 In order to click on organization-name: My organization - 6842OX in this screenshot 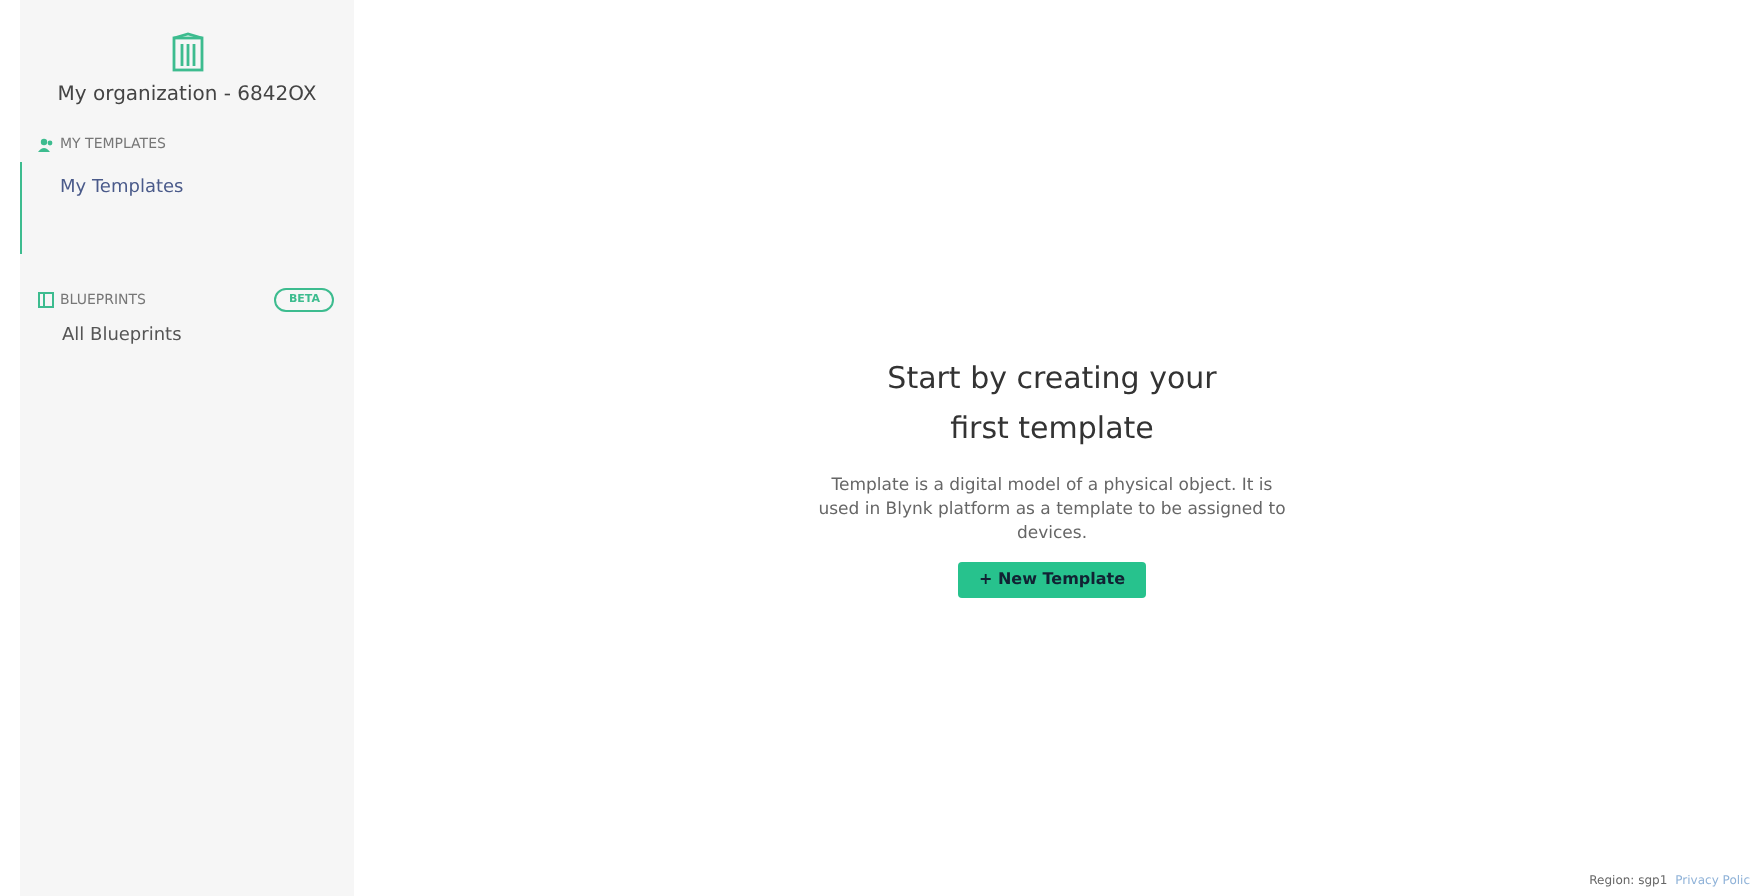, I will do `click(187, 96)`.